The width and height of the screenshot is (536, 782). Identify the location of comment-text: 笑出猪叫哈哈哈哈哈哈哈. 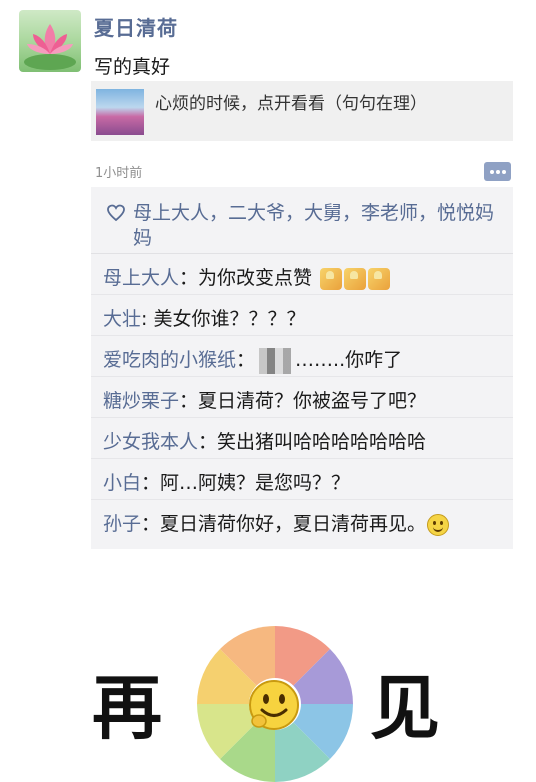
(322, 442).